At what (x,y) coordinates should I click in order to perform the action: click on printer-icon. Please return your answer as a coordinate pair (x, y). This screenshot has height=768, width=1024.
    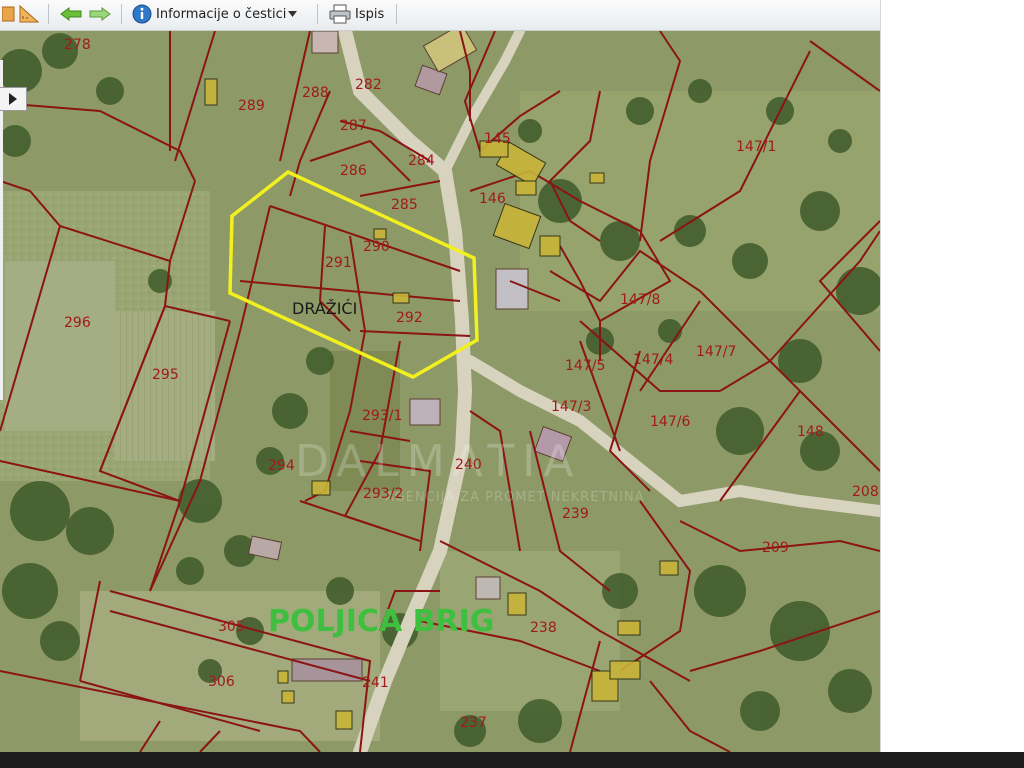
    Looking at the image, I should click on (340, 14).